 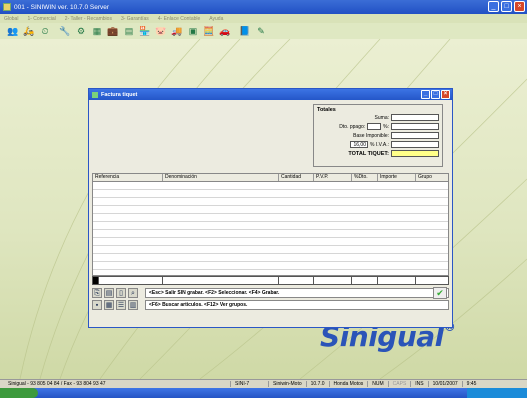 I want to click on maximize-button: □, so click(x=506, y=6).